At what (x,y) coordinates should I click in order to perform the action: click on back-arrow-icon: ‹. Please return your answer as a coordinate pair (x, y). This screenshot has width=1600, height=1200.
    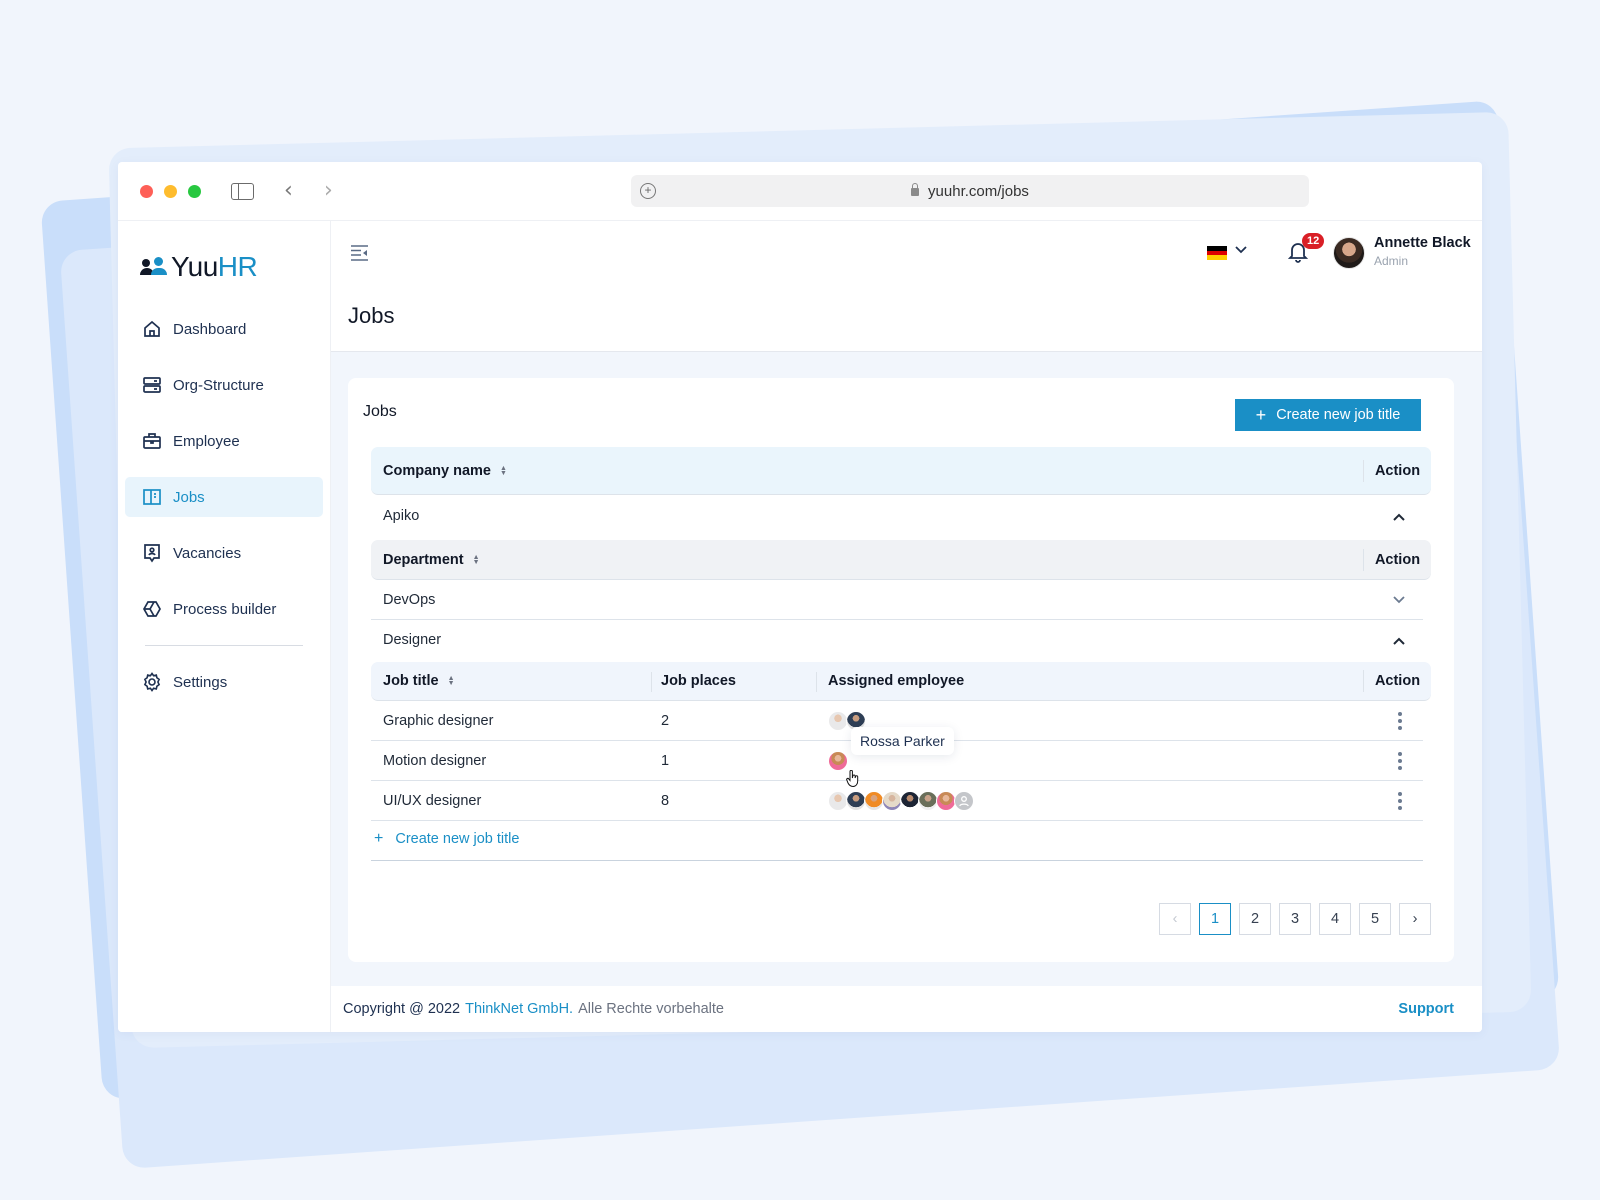
    Looking at the image, I should click on (288, 190).